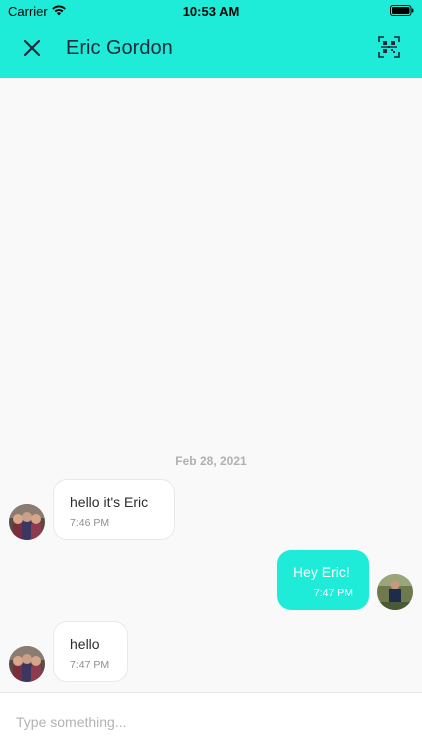 The image size is (422, 750). What do you see at coordinates (402, 10) in the screenshot?
I see `battery-icon` at bounding box center [402, 10].